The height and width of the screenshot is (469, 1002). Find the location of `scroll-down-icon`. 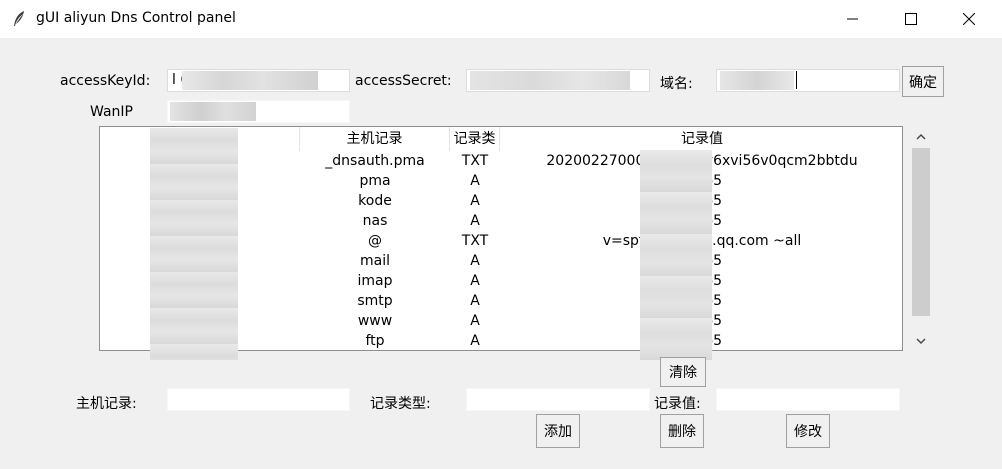

scroll-down-icon is located at coordinates (921, 341).